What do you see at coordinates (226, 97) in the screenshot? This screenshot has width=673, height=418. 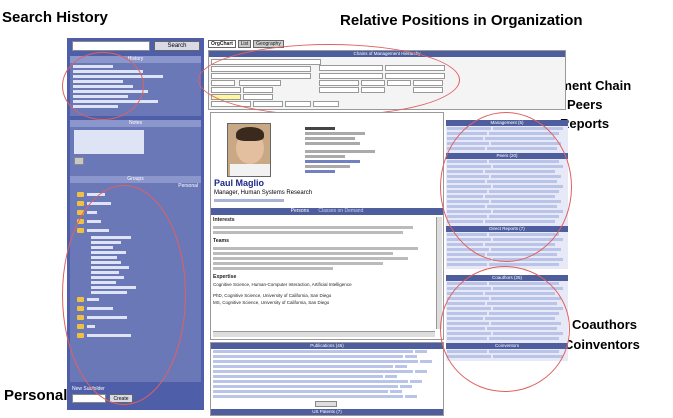 I see `org-node-selected` at bounding box center [226, 97].